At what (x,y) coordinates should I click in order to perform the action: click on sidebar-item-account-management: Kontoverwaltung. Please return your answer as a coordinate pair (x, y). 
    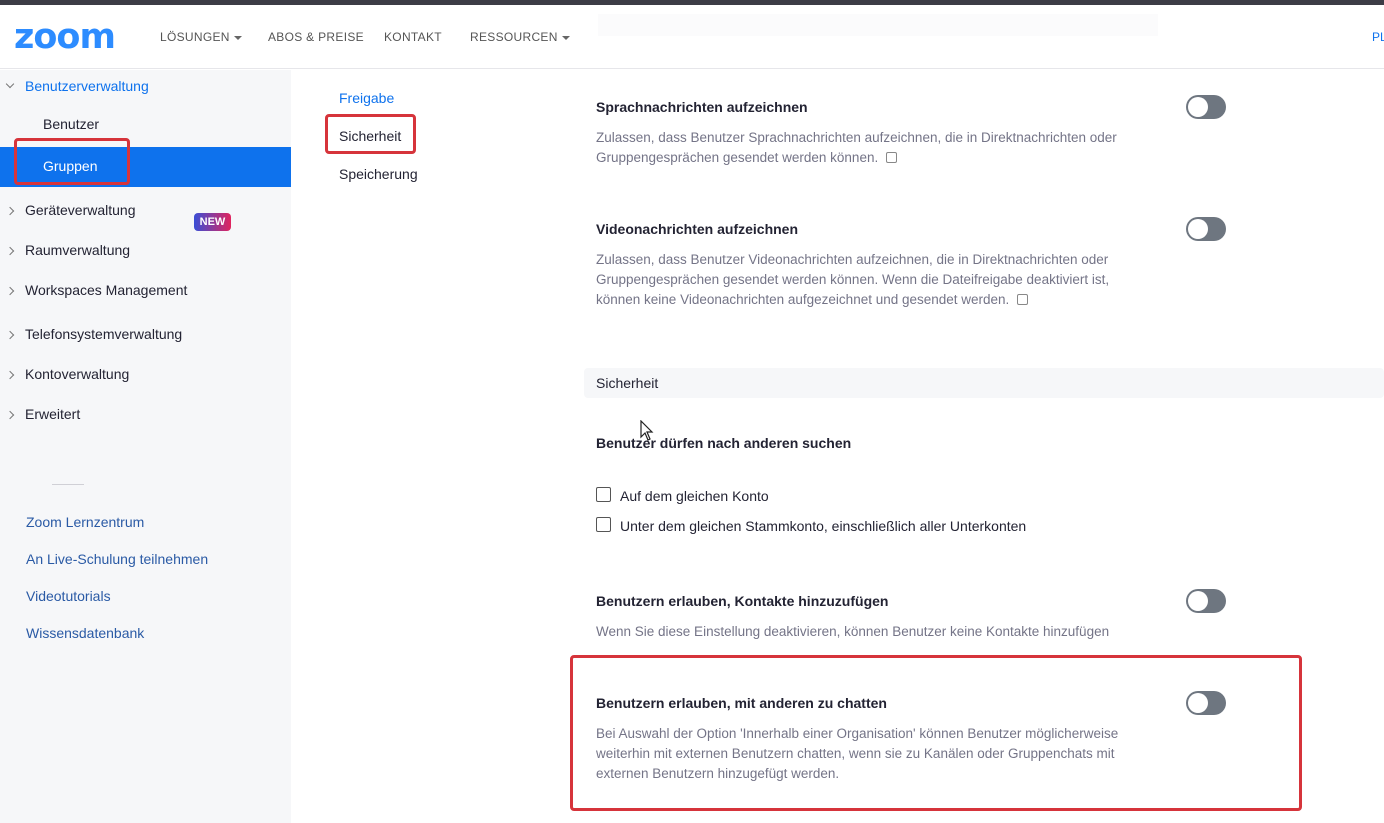
    Looking at the image, I should click on (145, 378).